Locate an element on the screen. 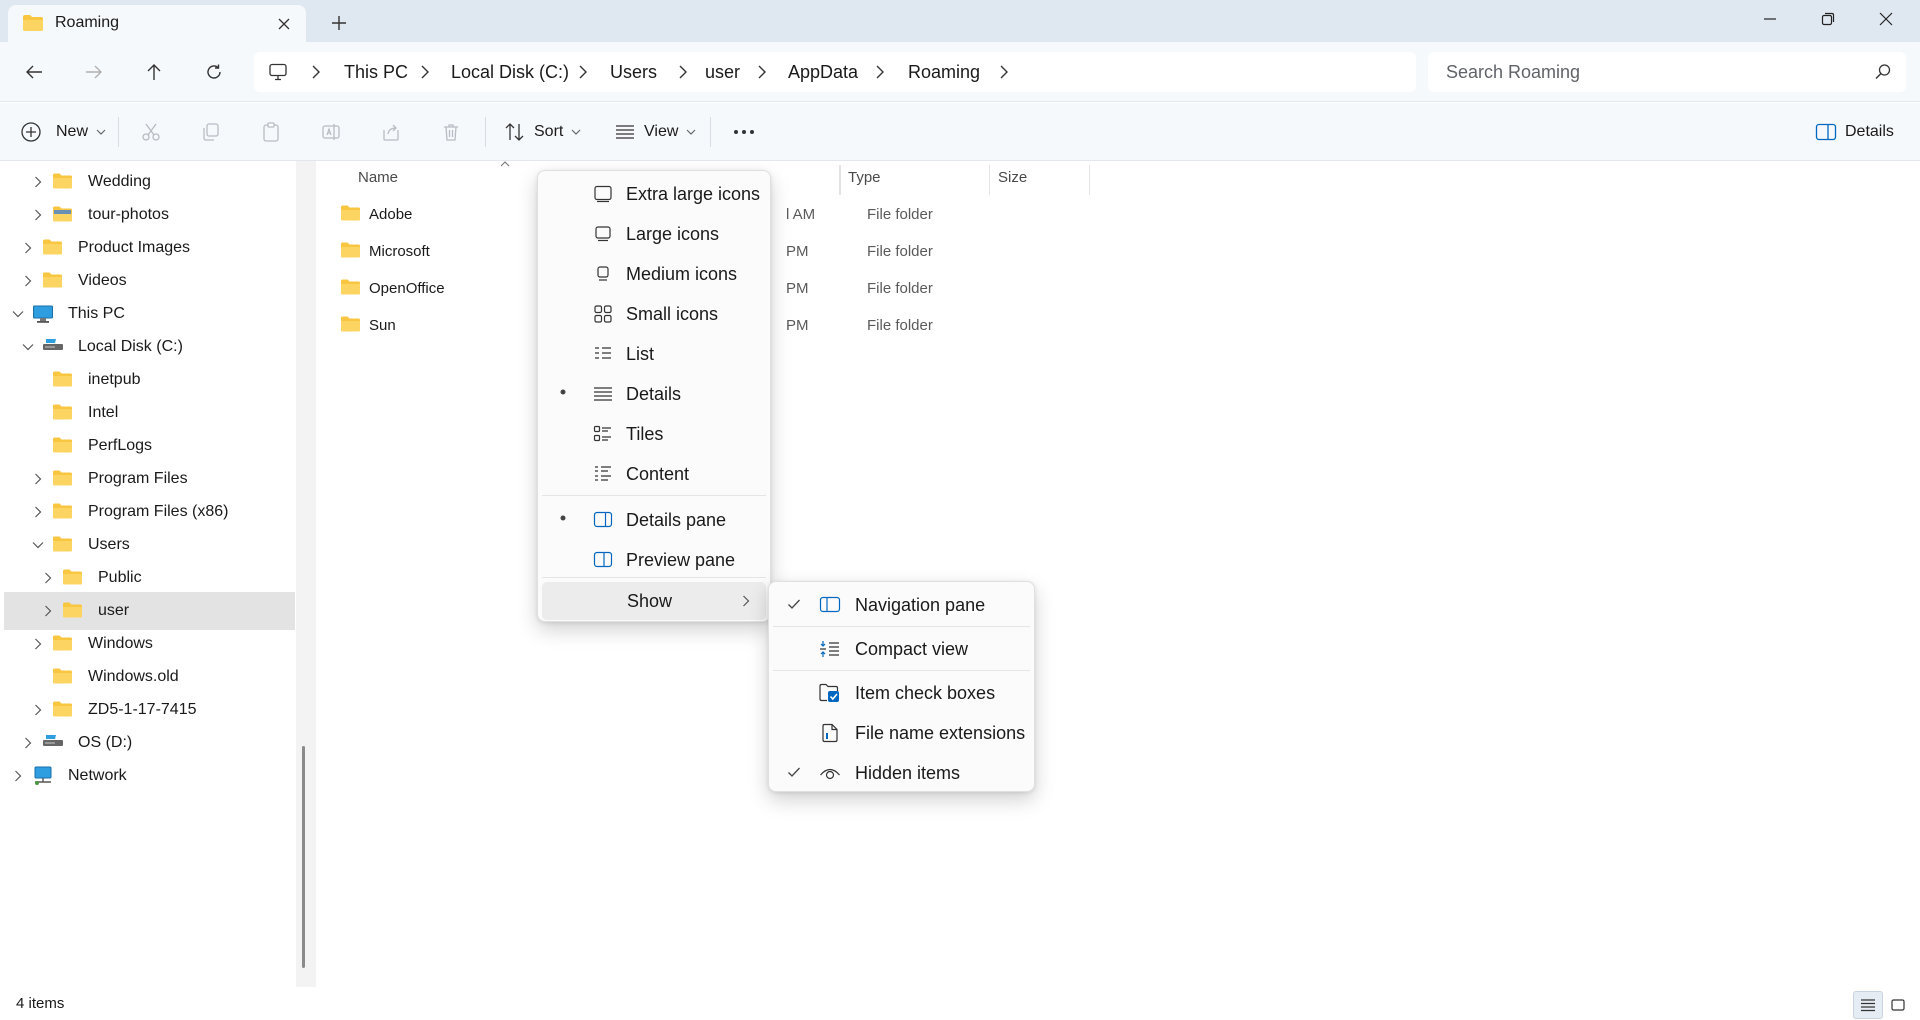  file-name: Microsoft is located at coordinates (399, 251).